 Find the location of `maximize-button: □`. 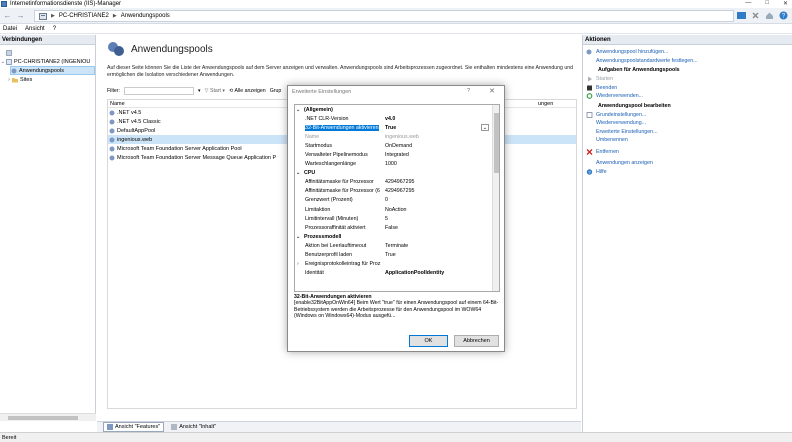

maximize-button: □ is located at coordinates (767, 3).